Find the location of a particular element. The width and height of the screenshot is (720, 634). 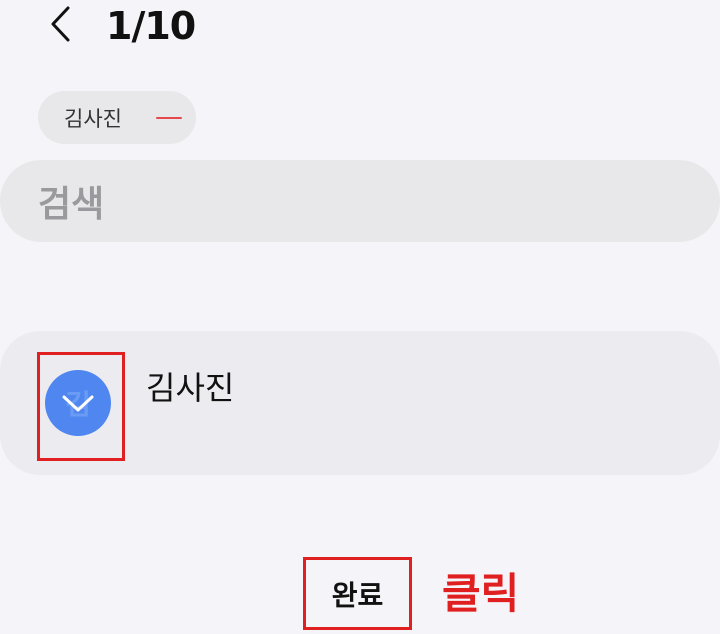

selected-contact-chip: 김사진 is located at coordinates (117, 117).